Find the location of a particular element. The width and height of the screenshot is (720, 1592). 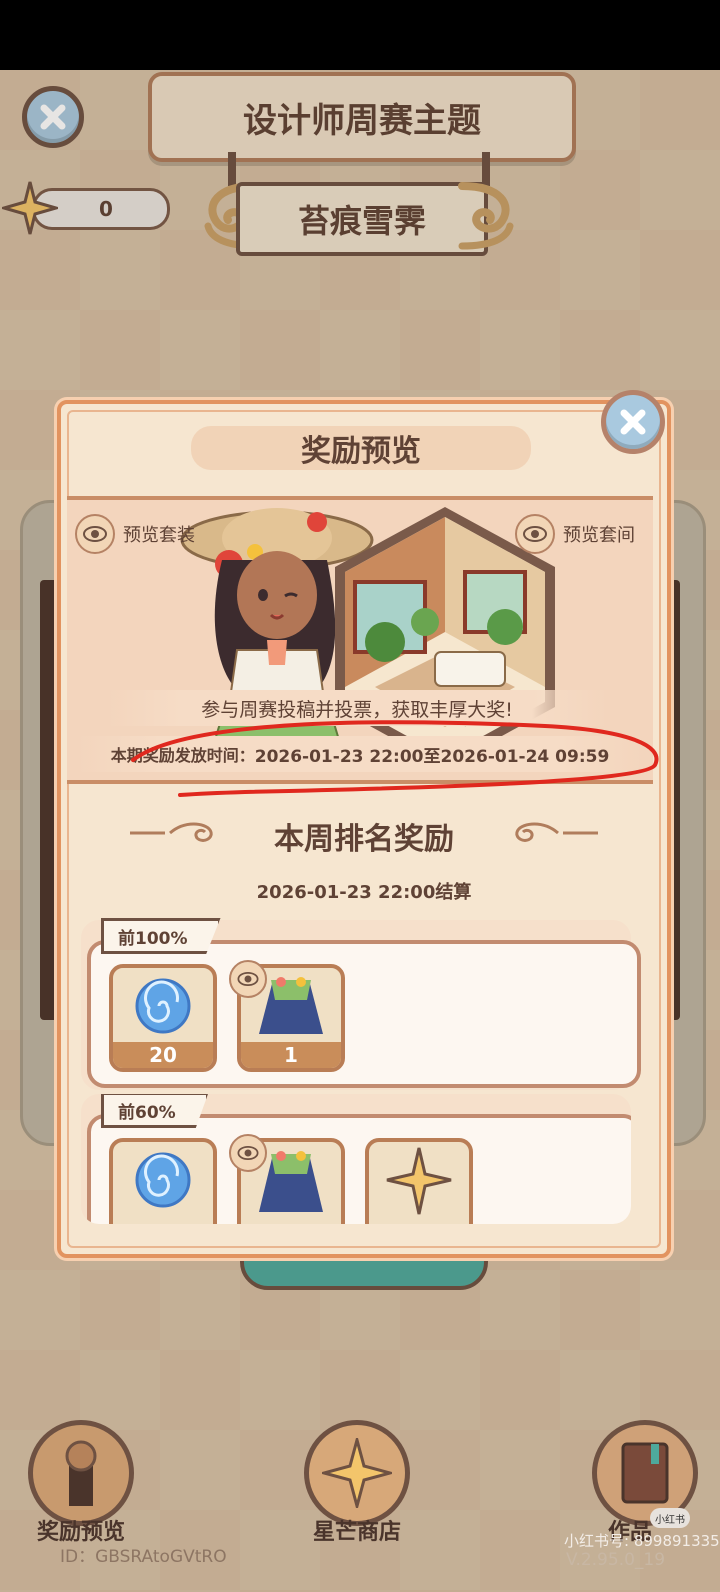

star-icon is located at coordinates (419, 1181).